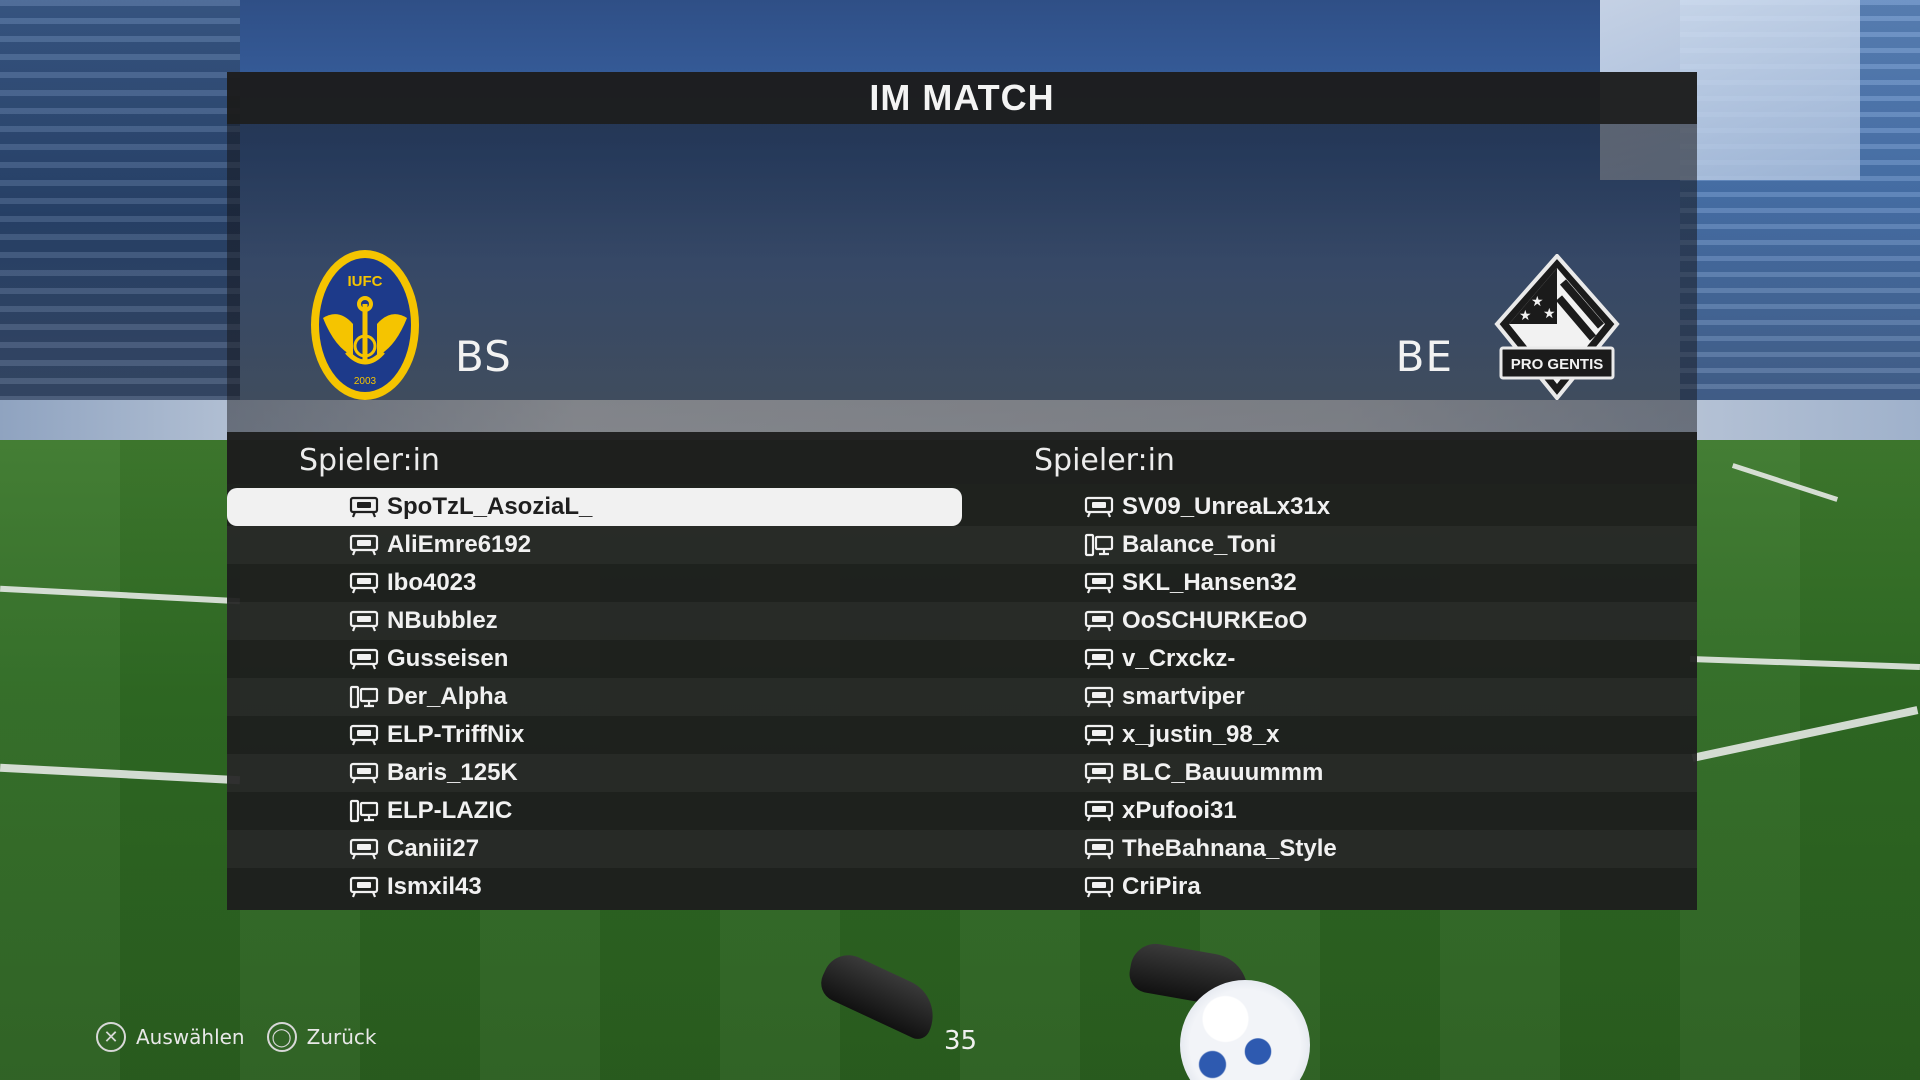 Image resolution: width=1920 pixels, height=1080 pixels. I want to click on away-player-row: BLC_Bauuummm, so click(1329, 773).